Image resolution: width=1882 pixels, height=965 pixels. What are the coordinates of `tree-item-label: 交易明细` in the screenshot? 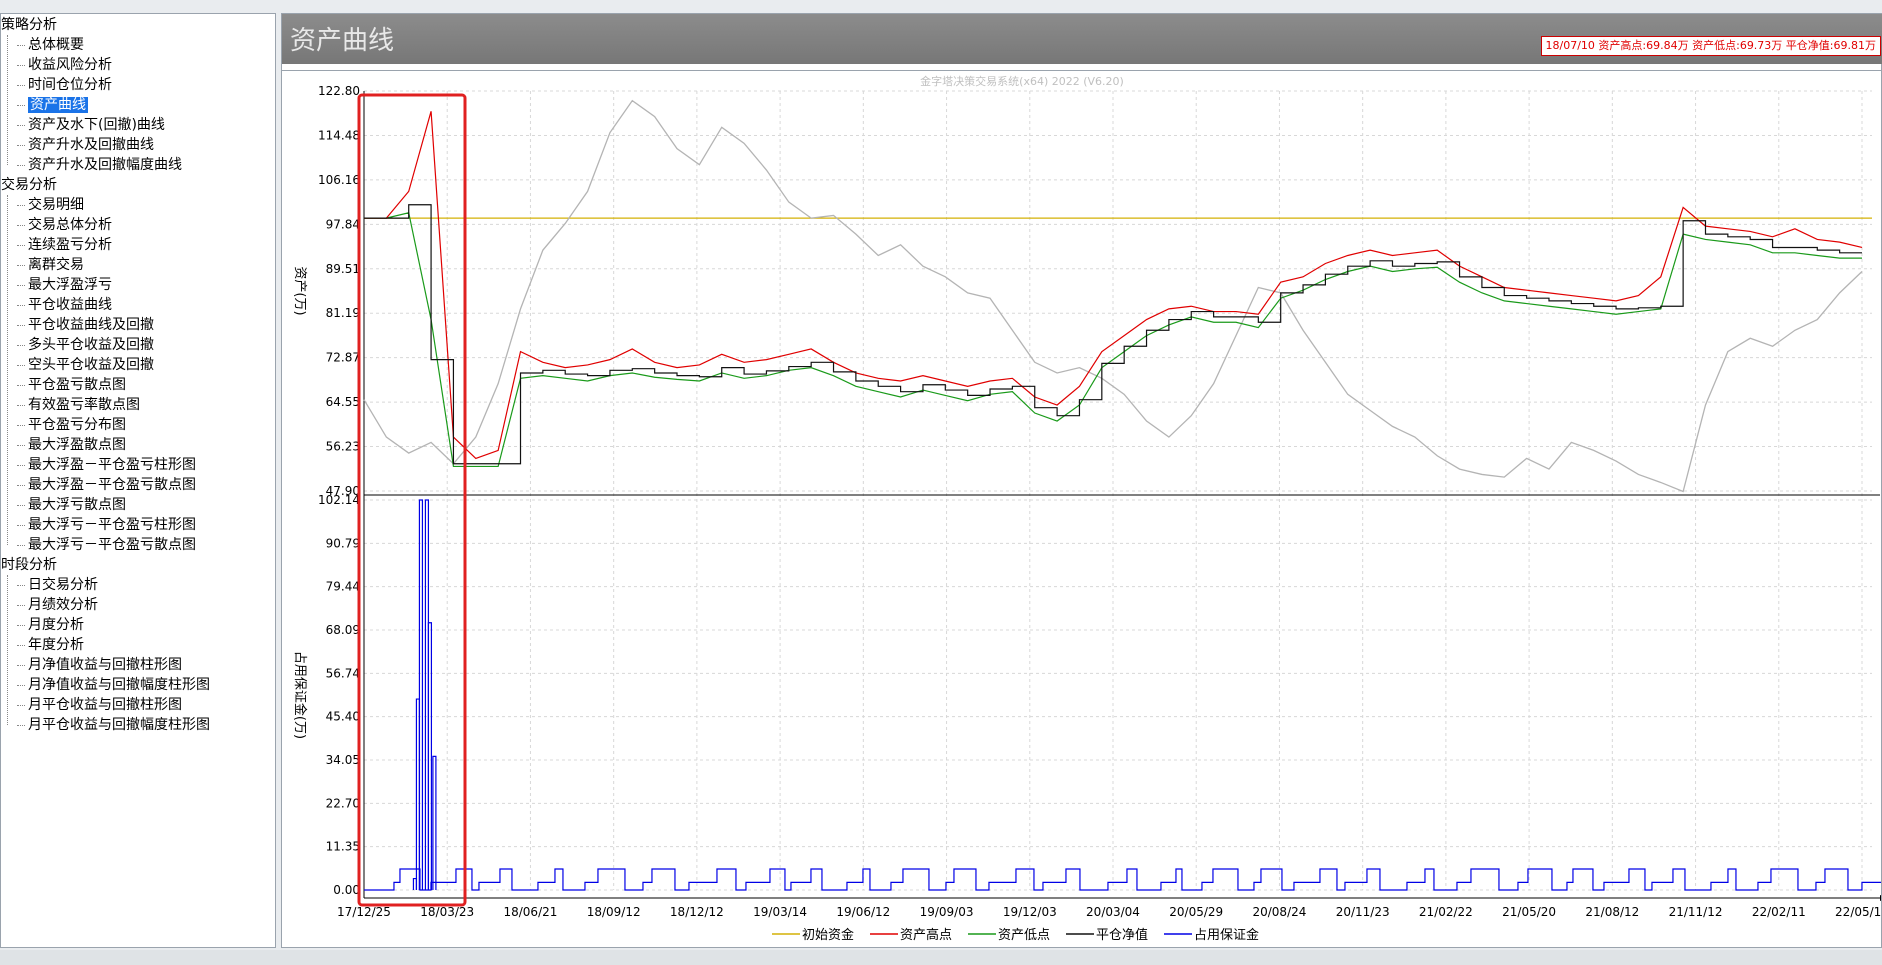 It's located at (56, 205).